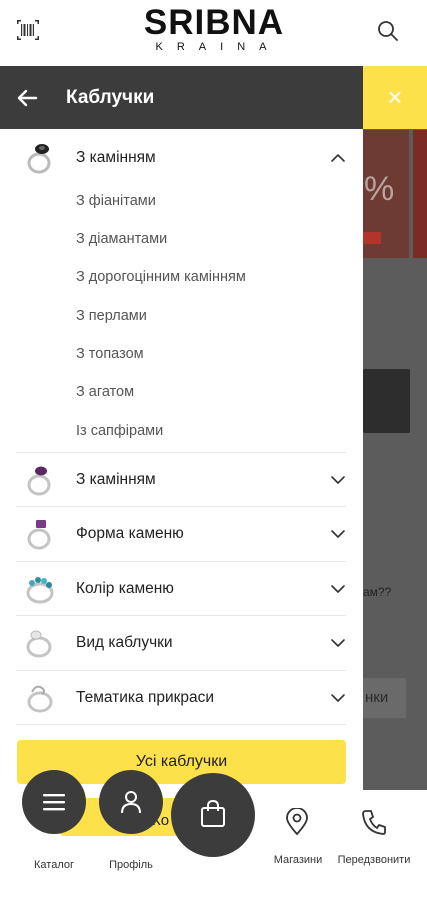  What do you see at coordinates (125, 588) in the screenshot?
I see `category-label: Колір каменю` at bounding box center [125, 588].